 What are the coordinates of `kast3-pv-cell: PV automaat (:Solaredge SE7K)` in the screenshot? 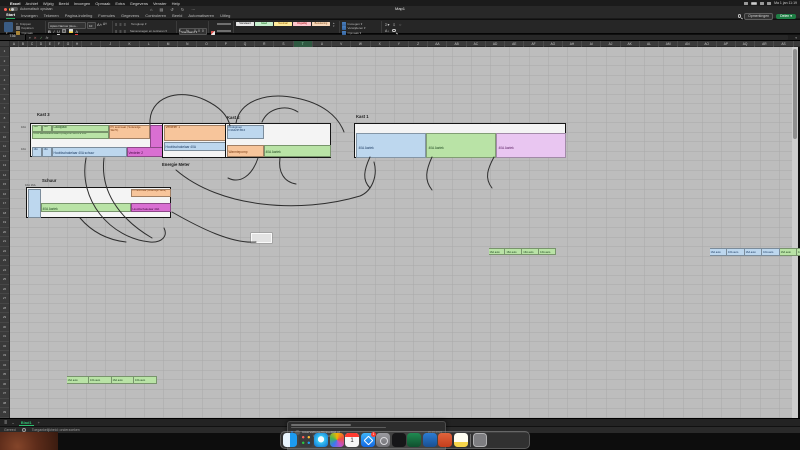 It's located at (129, 131).